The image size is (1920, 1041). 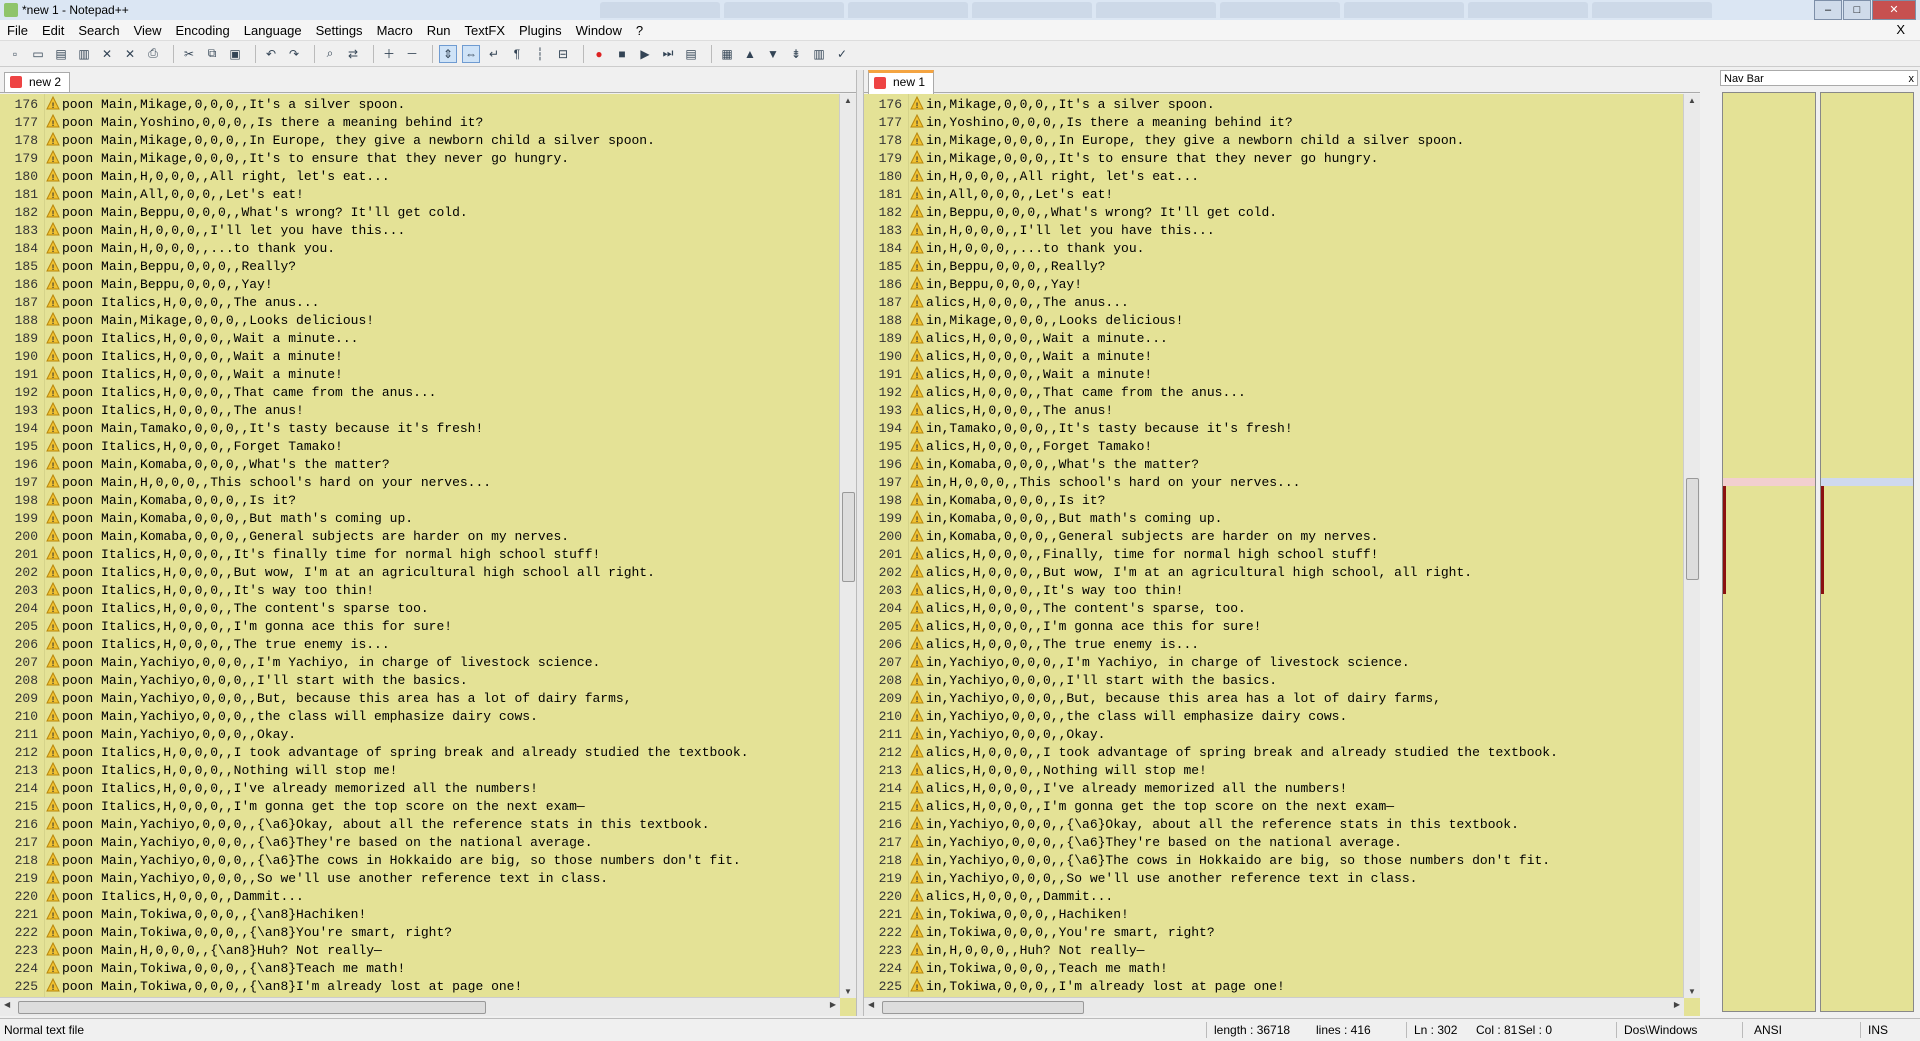 What do you see at coordinates (517, 54) in the screenshot?
I see `show-all-chars-icon: ¶` at bounding box center [517, 54].